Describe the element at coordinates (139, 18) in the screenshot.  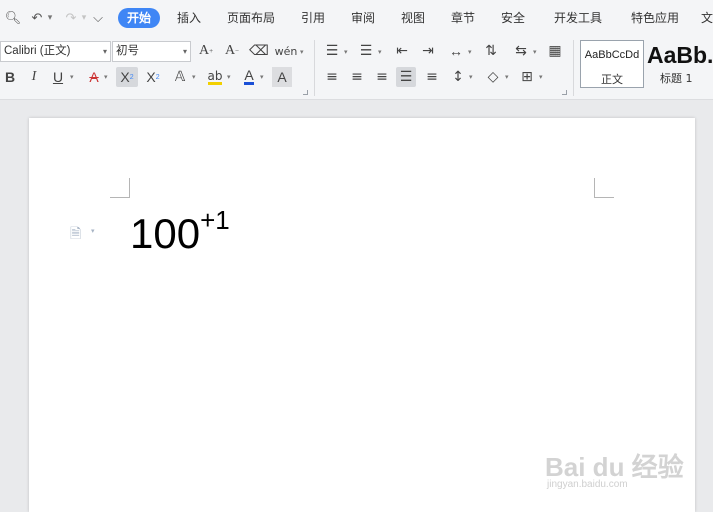
I see `tab-home: 开始` at that location.